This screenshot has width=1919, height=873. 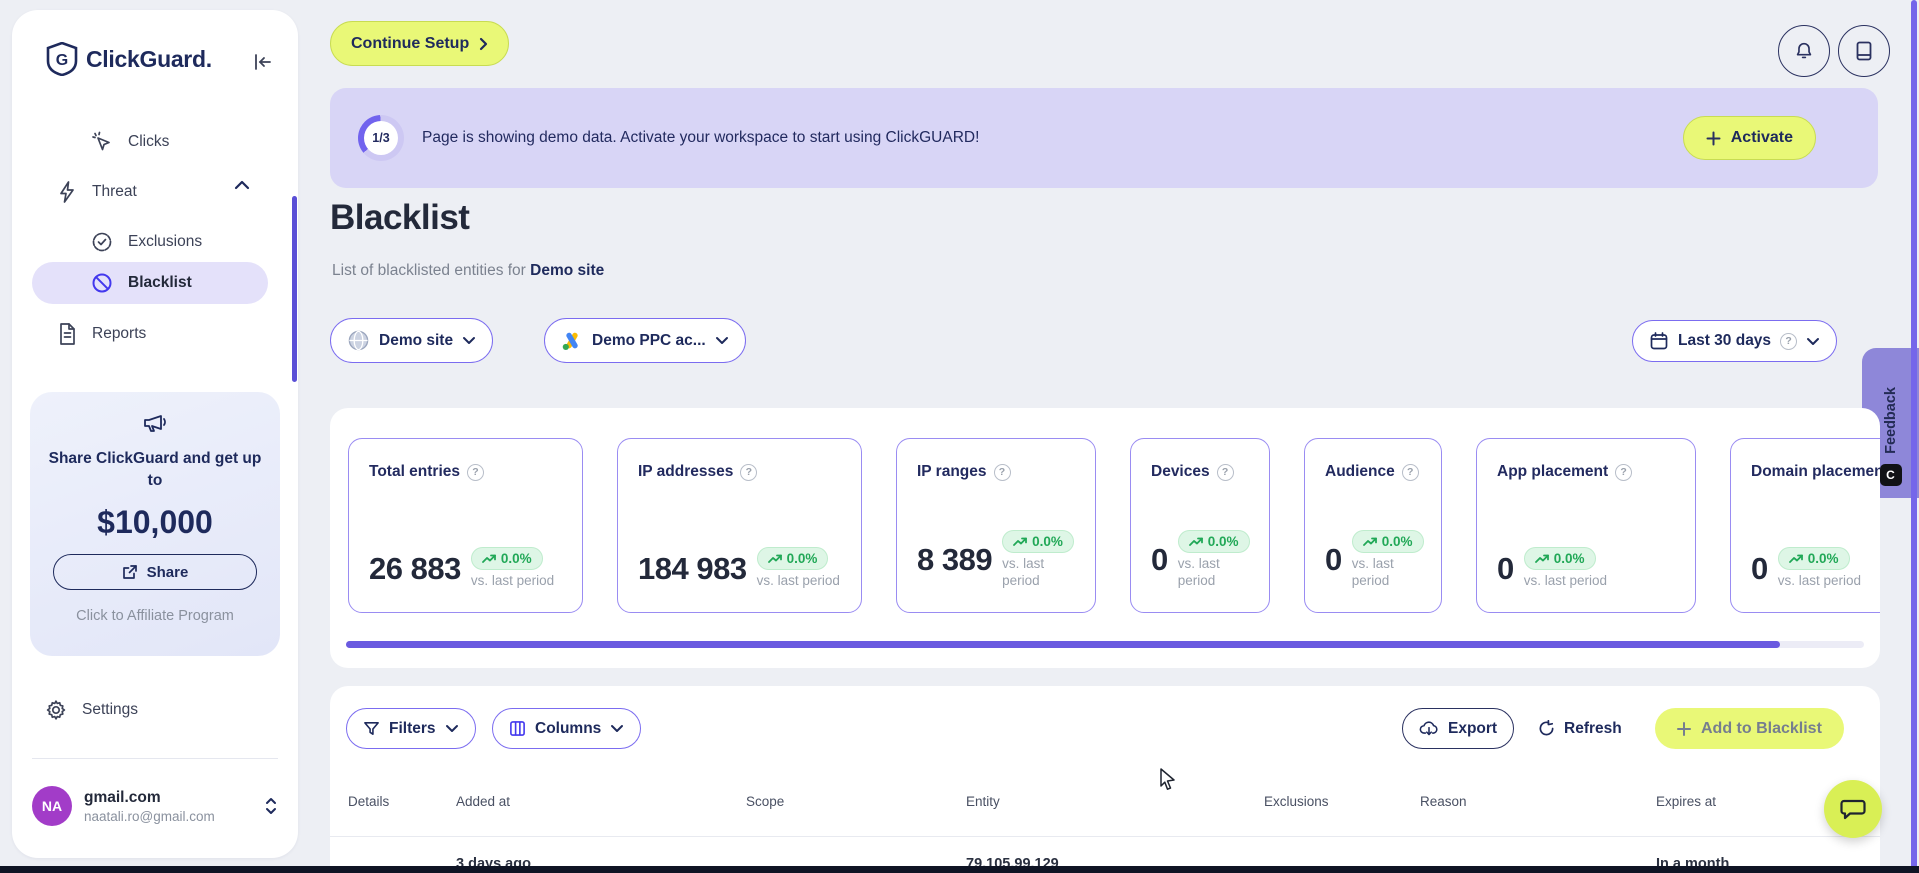 What do you see at coordinates (67, 192) in the screenshot?
I see `lightning-icon` at bounding box center [67, 192].